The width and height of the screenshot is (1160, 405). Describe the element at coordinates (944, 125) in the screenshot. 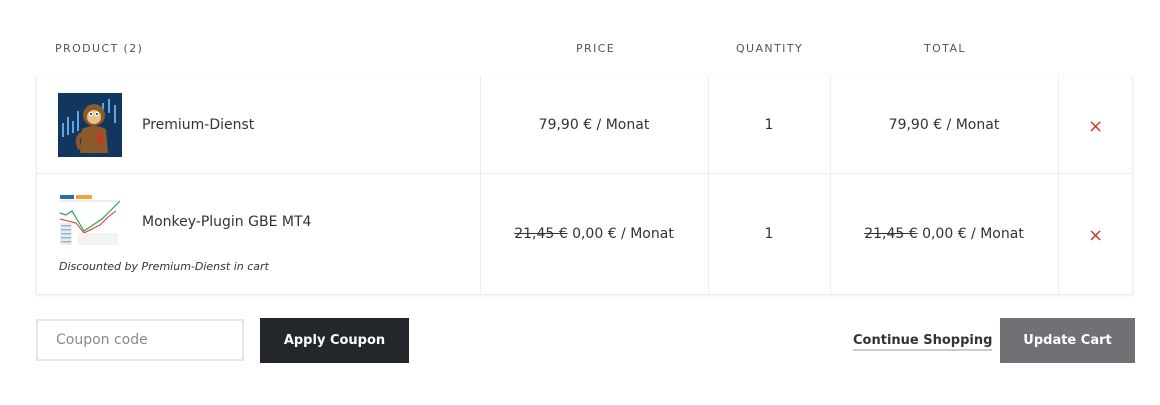

I see `product-total: 79,90 € / Monat` at that location.